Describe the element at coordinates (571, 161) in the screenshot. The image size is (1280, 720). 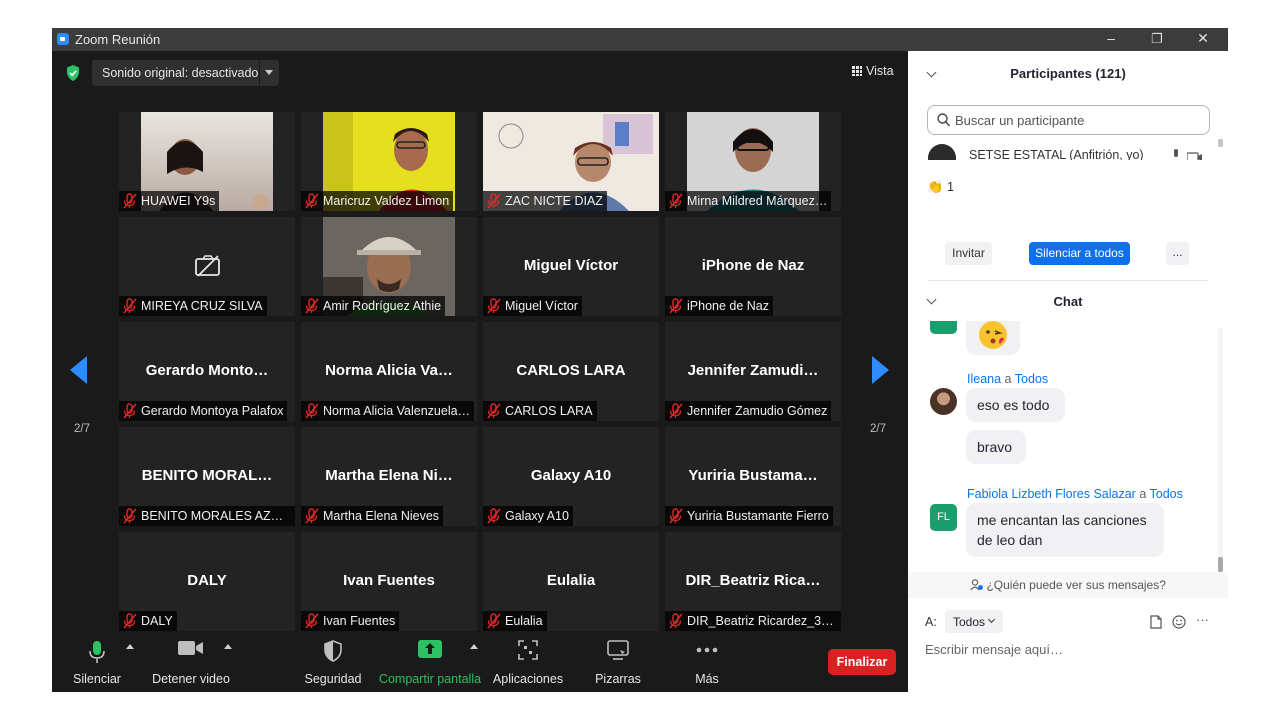
I see `participant-tile: ZAC NICTE DIAZ` at that location.